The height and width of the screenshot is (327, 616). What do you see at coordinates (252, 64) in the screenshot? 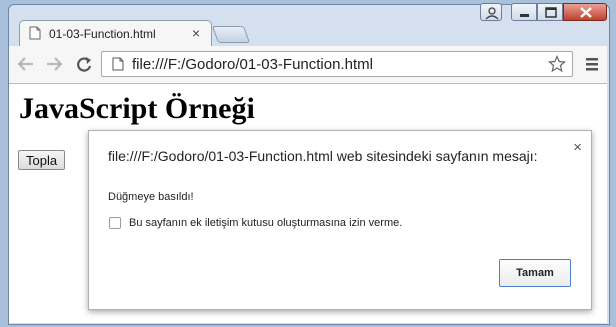
I see `address-text: file:///F:/Godoro/01-03-Function.html` at bounding box center [252, 64].